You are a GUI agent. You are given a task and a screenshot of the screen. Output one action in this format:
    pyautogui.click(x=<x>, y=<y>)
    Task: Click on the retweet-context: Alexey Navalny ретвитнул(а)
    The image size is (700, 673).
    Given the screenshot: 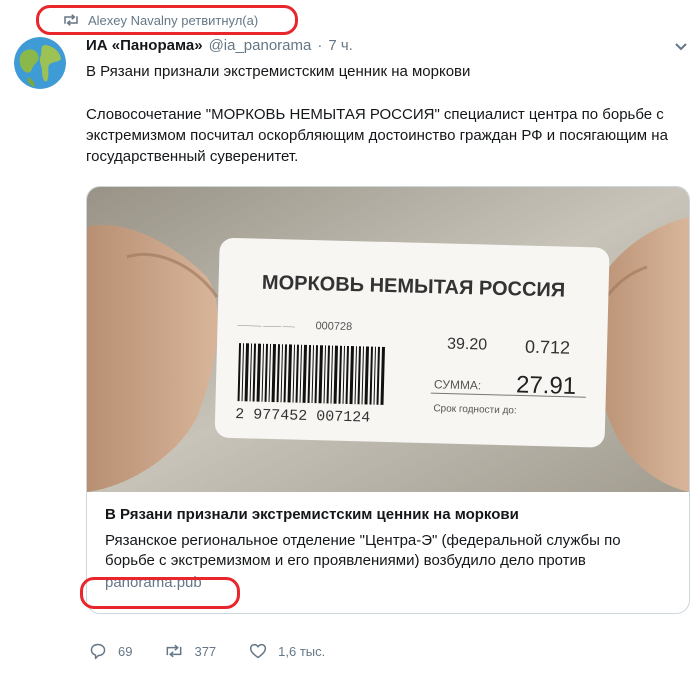 What is the action you would take?
    pyautogui.click(x=160, y=20)
    